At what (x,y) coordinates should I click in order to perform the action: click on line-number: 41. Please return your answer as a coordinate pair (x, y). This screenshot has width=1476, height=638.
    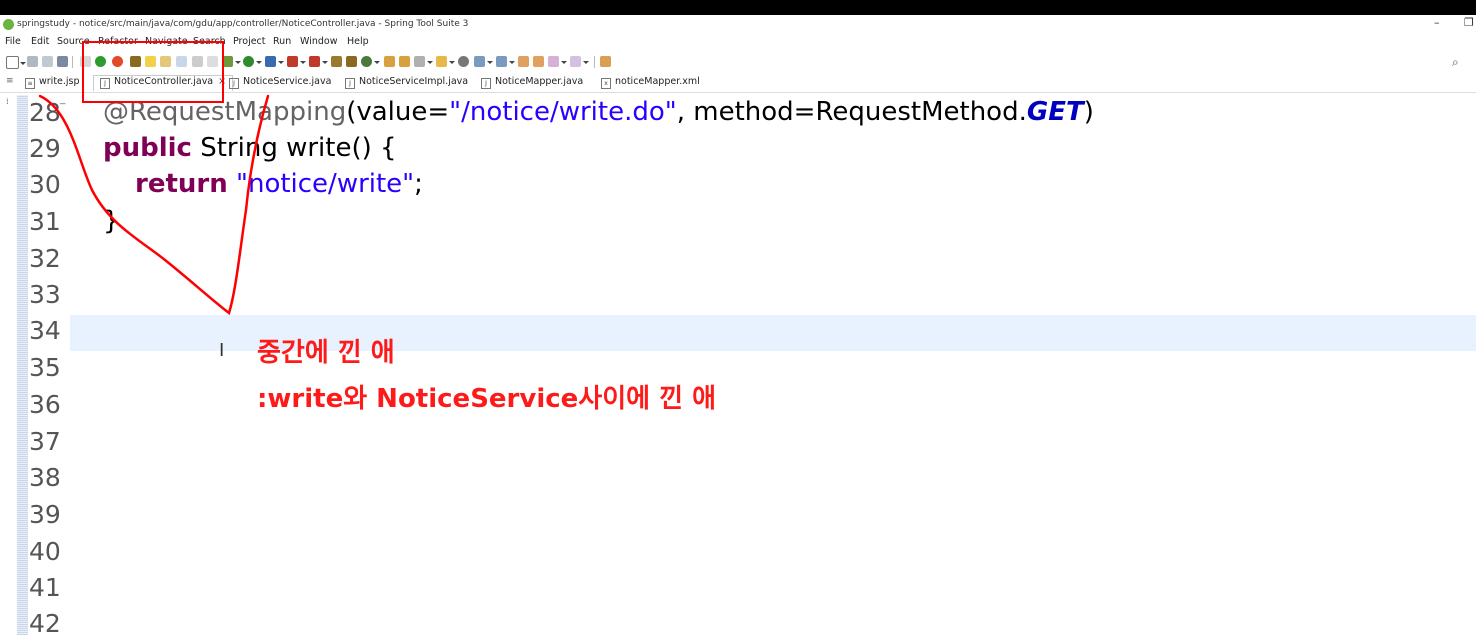
    Looking at the image, I should click on (45, 587).